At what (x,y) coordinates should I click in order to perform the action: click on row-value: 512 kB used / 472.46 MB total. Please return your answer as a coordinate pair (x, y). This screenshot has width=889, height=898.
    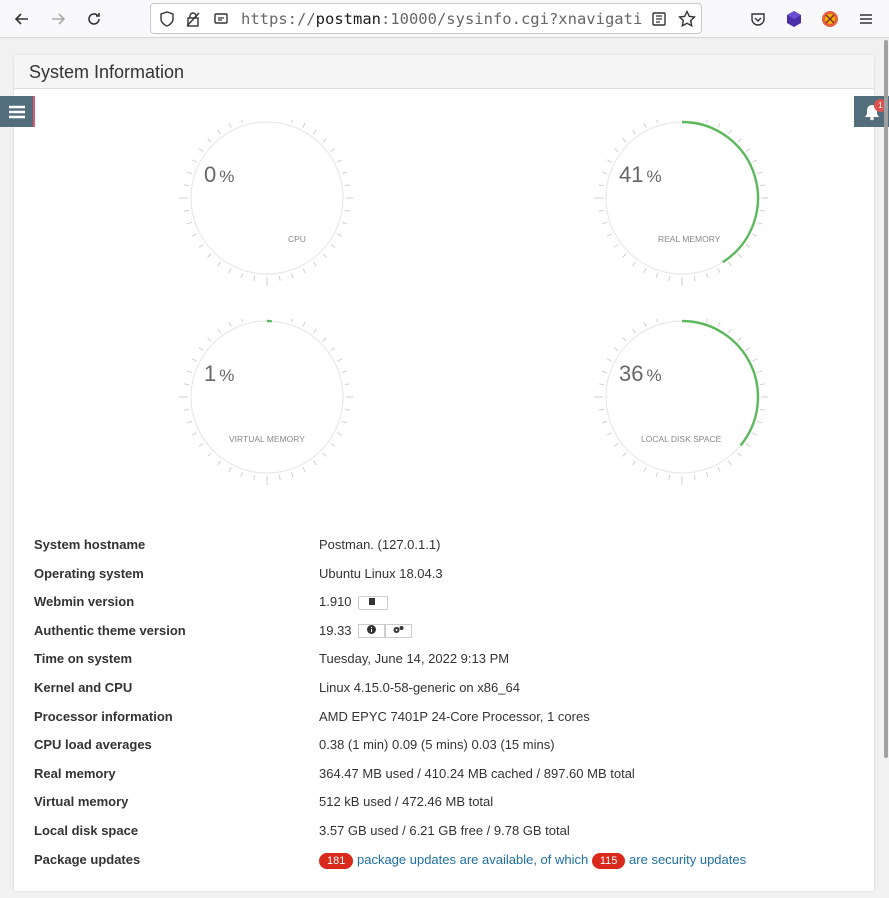
    Looking at the image, I should click on (406, 802).